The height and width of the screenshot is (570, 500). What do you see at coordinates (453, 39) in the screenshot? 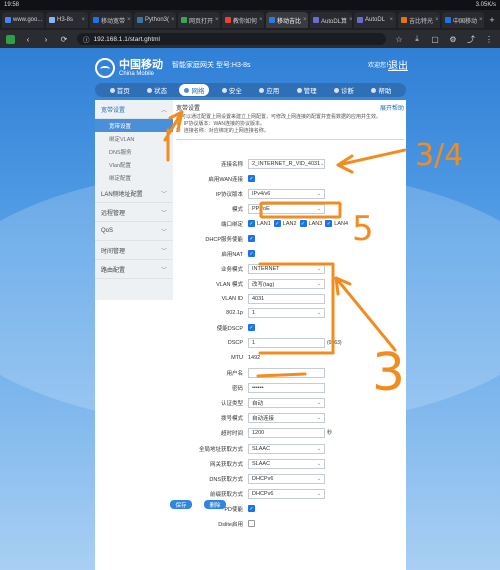
I see `settings-icon: ⚙` at bounding box center [453, 39].